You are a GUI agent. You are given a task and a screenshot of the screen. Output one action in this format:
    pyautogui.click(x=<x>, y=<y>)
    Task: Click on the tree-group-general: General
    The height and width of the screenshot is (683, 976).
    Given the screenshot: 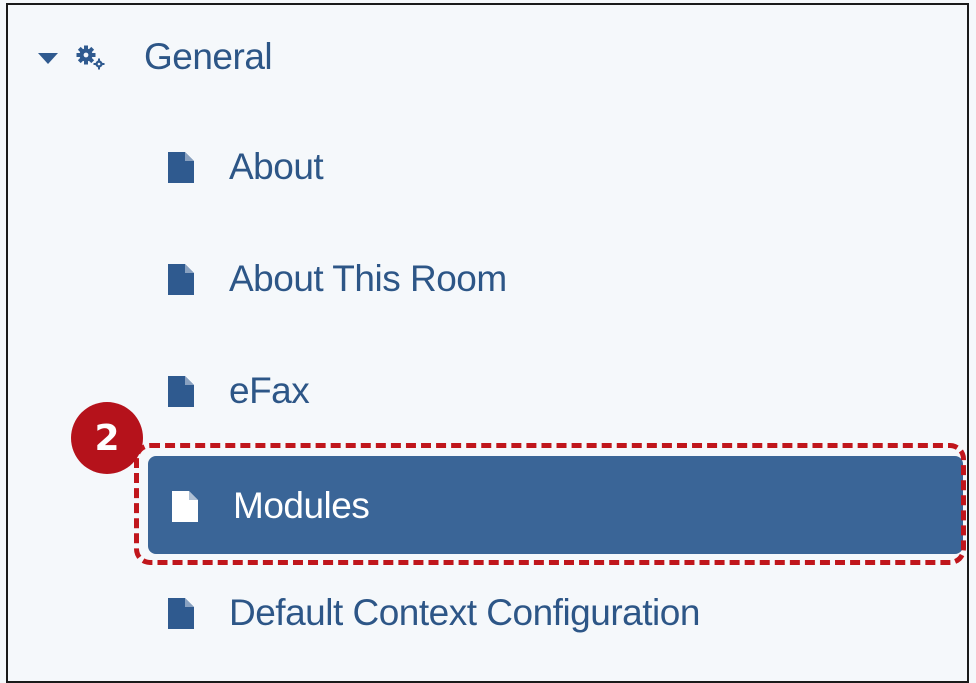 What is the action you would take?
    pyautogui.click(x=155, y=56)
    